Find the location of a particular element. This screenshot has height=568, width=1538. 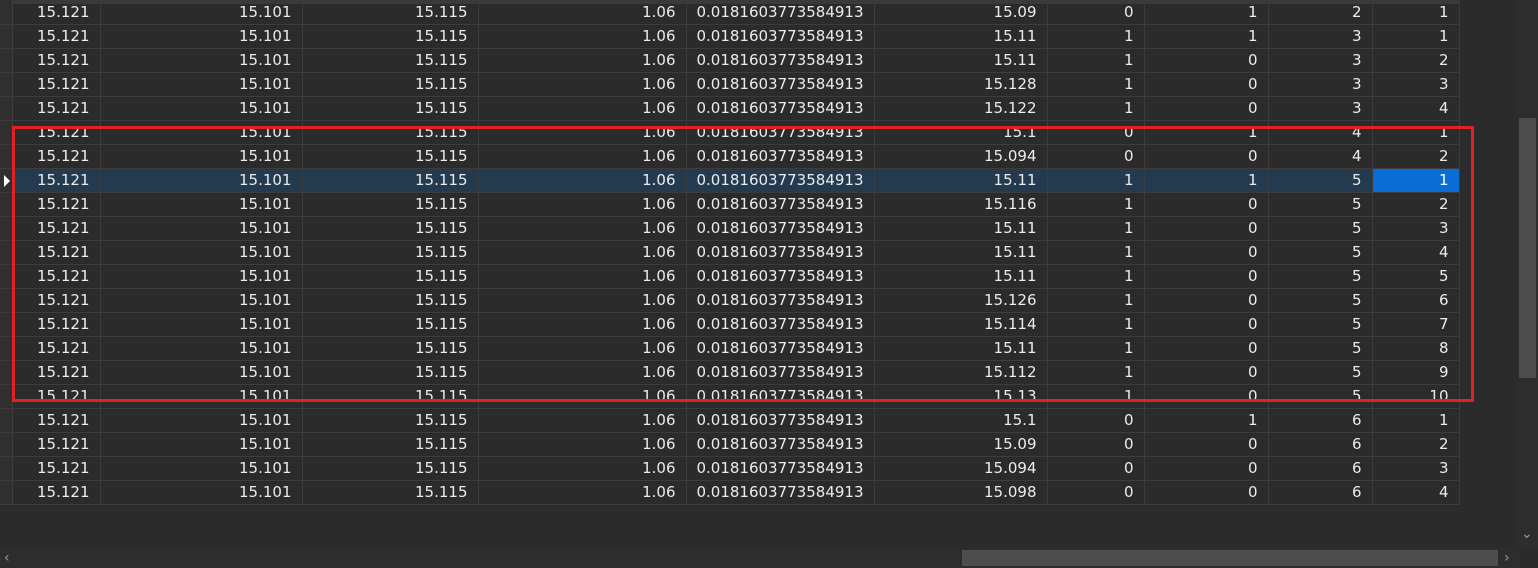

table-cell: 3 is located at coordinates (1320, 108).